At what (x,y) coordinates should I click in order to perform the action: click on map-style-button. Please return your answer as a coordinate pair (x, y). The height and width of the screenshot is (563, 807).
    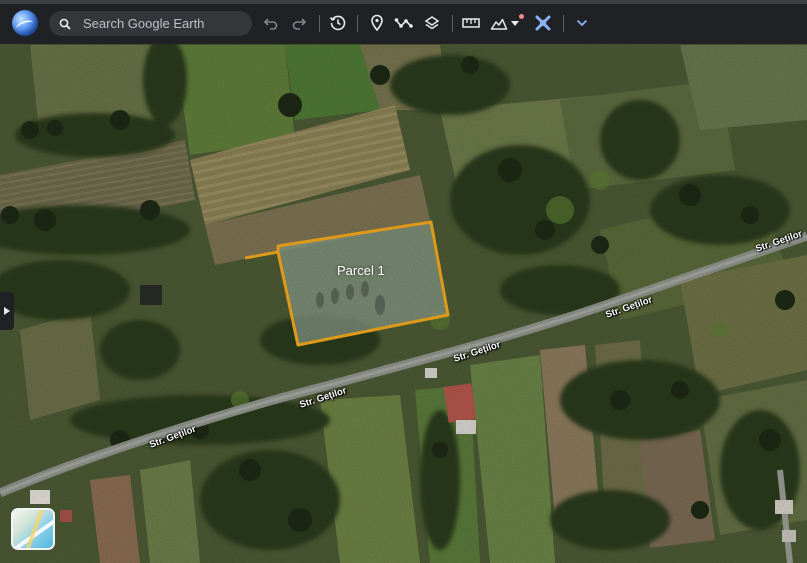
    Looking at the image, I should click on (499, 23).